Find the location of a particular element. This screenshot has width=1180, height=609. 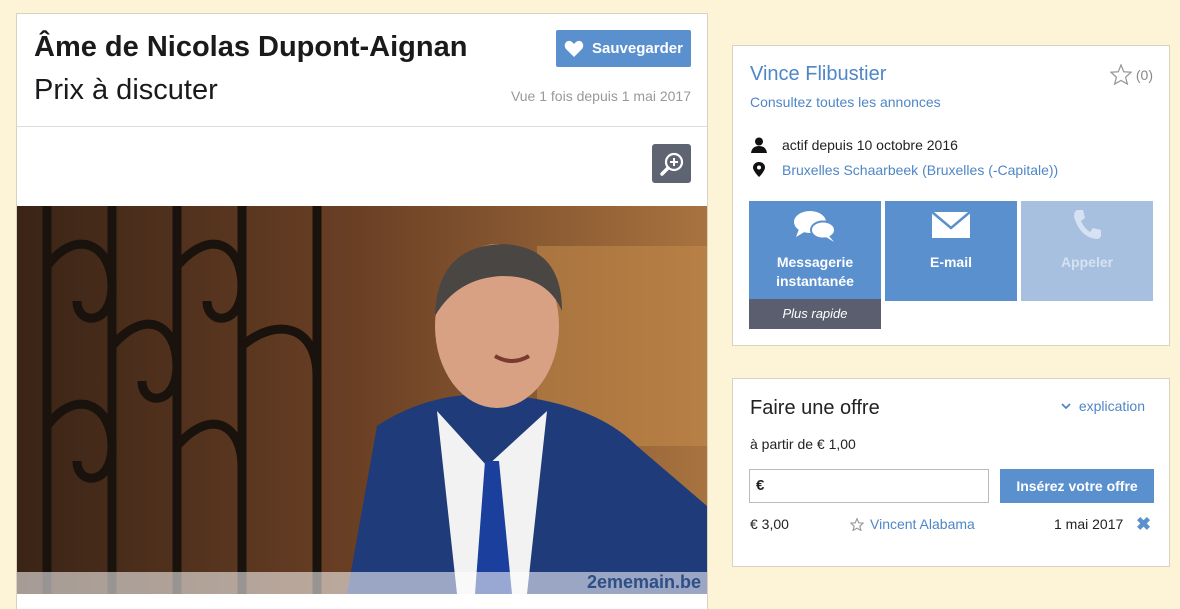

bid-amount: € 3,00 is located at coordinates (769, 524).